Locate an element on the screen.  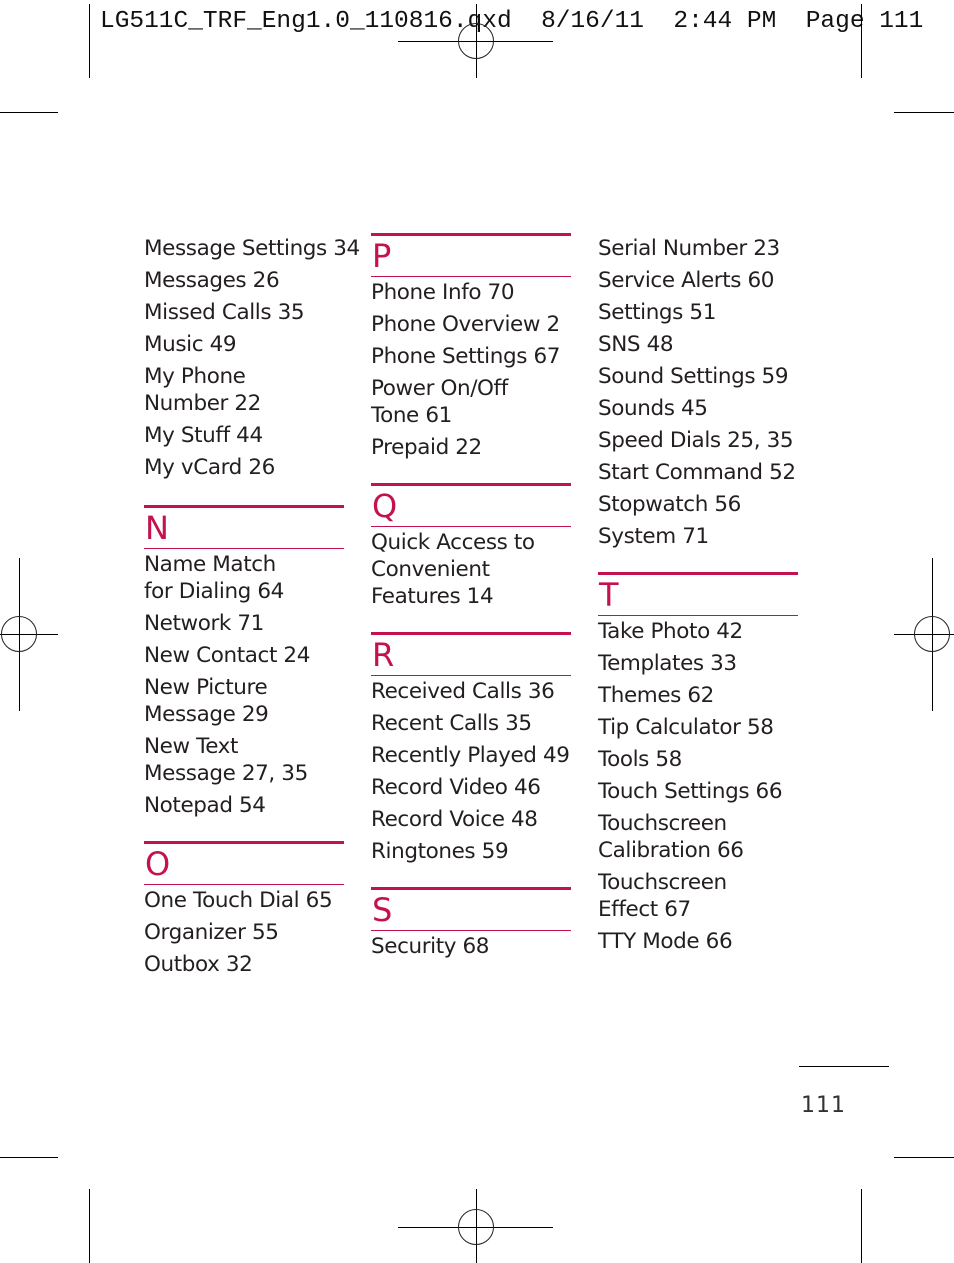
index-entry: Sound Settings 59 is located at coordinates (693, 376).